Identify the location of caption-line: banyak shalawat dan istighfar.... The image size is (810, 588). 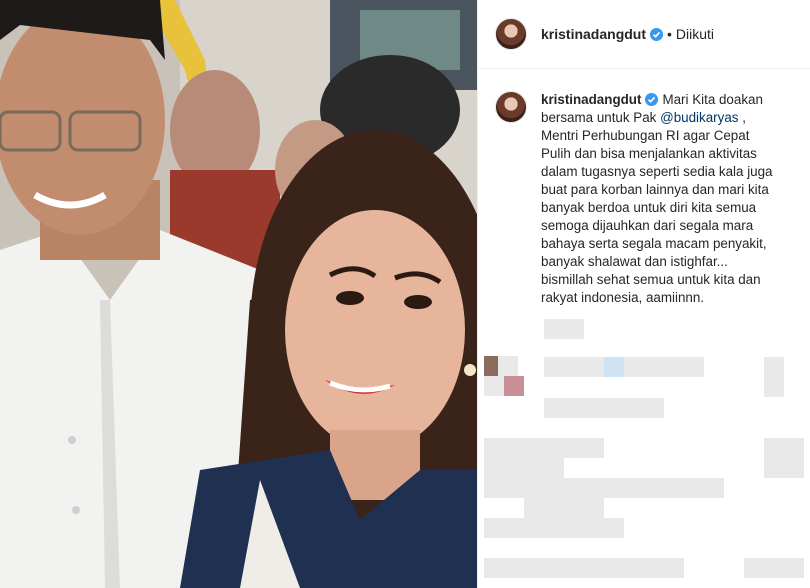
(634, 261).